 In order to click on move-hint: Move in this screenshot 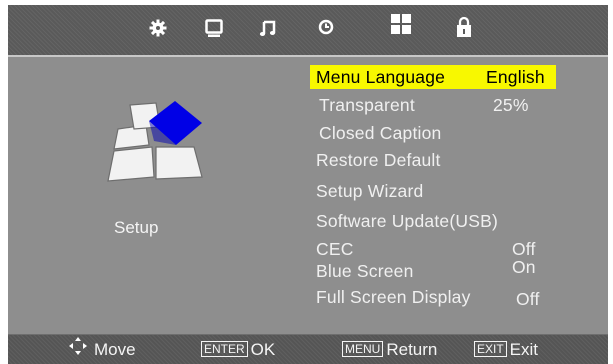, I will do `click(102, 349)`.